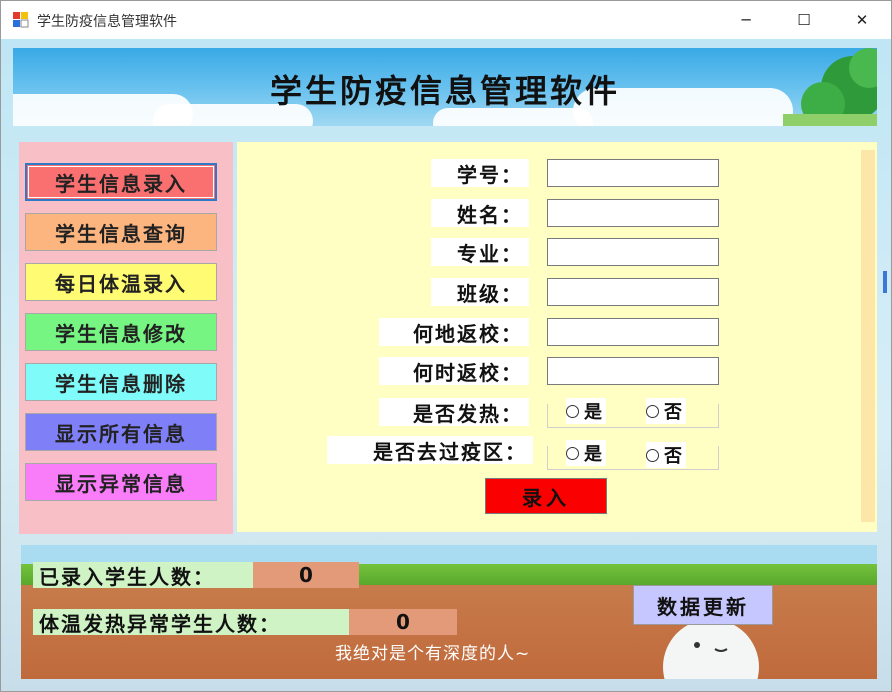 The image size is (892, 692). What do you see at coordinates (703, 605) in the screenshot?
I see `refresh-button: 数据更新` at bounding box center [703, 605].